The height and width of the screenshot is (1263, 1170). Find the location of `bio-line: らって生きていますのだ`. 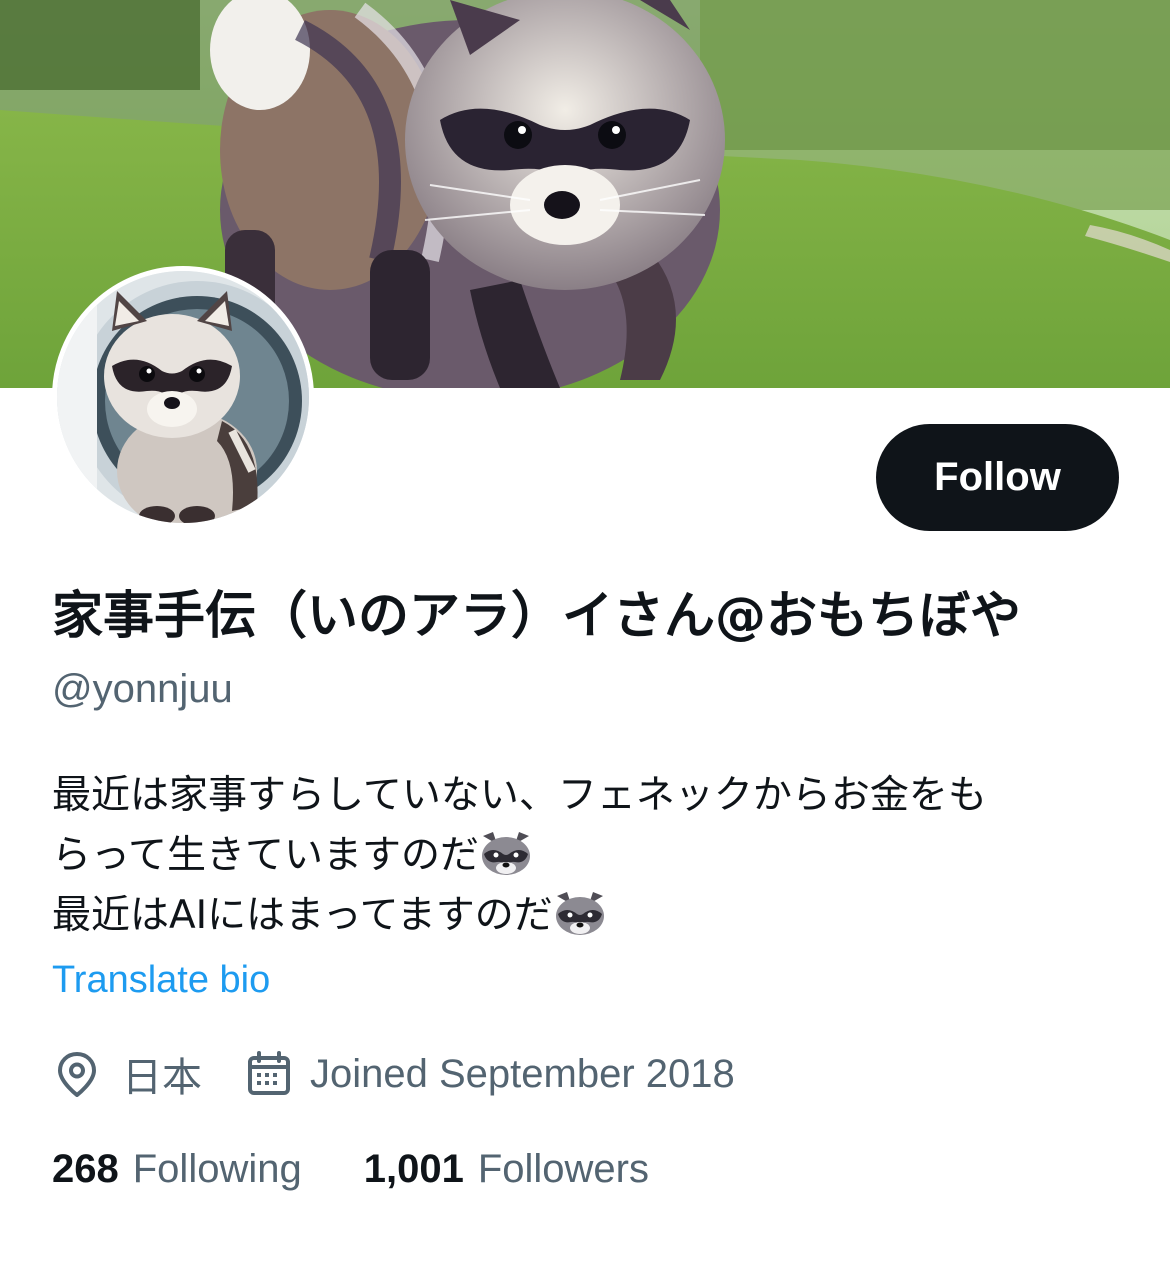

bio-line: らって生きていますのだ is located at coordinates (592, 856).